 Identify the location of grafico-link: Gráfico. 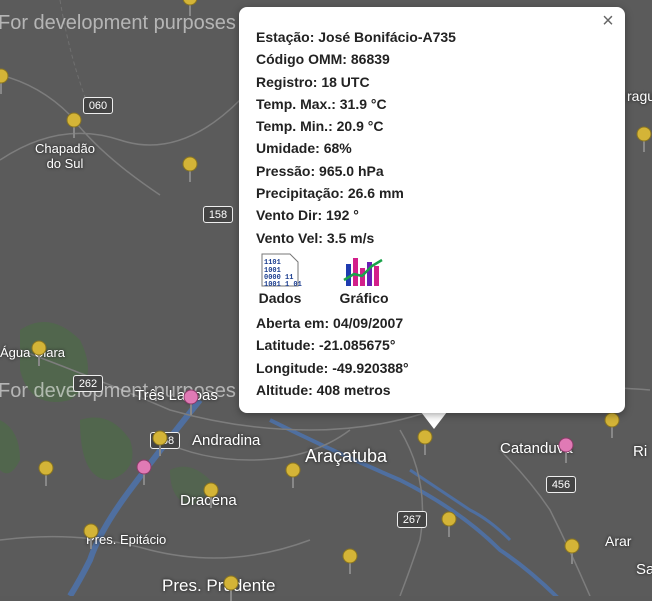
(364, 282).